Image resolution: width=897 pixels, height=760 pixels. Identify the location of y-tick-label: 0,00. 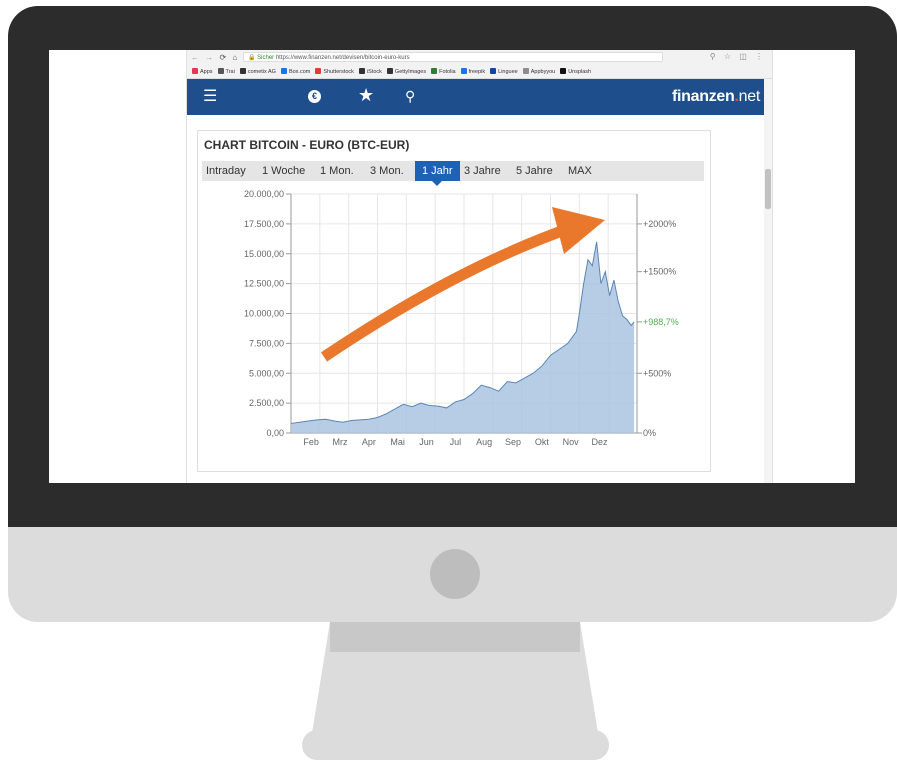
(275, 433).